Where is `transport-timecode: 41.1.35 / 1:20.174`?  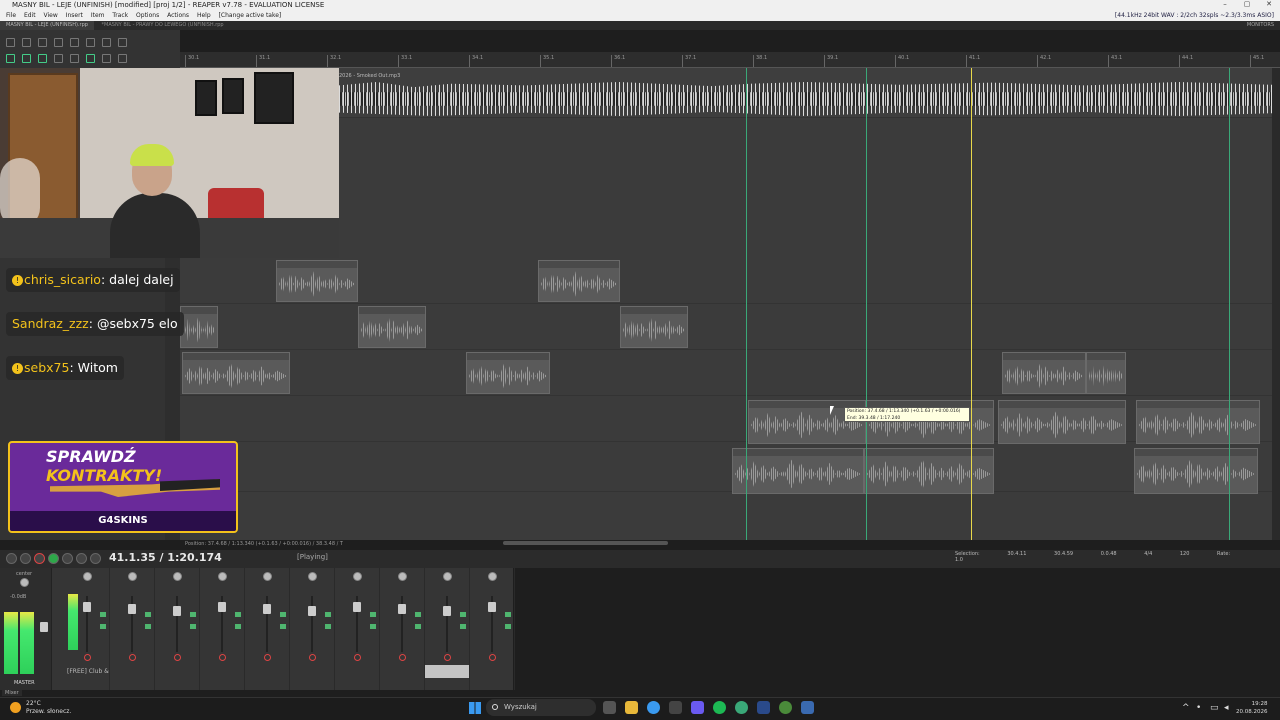 transport-timecode: 41.1.35 / 1:20.174 is located at coordinates (165, 557).